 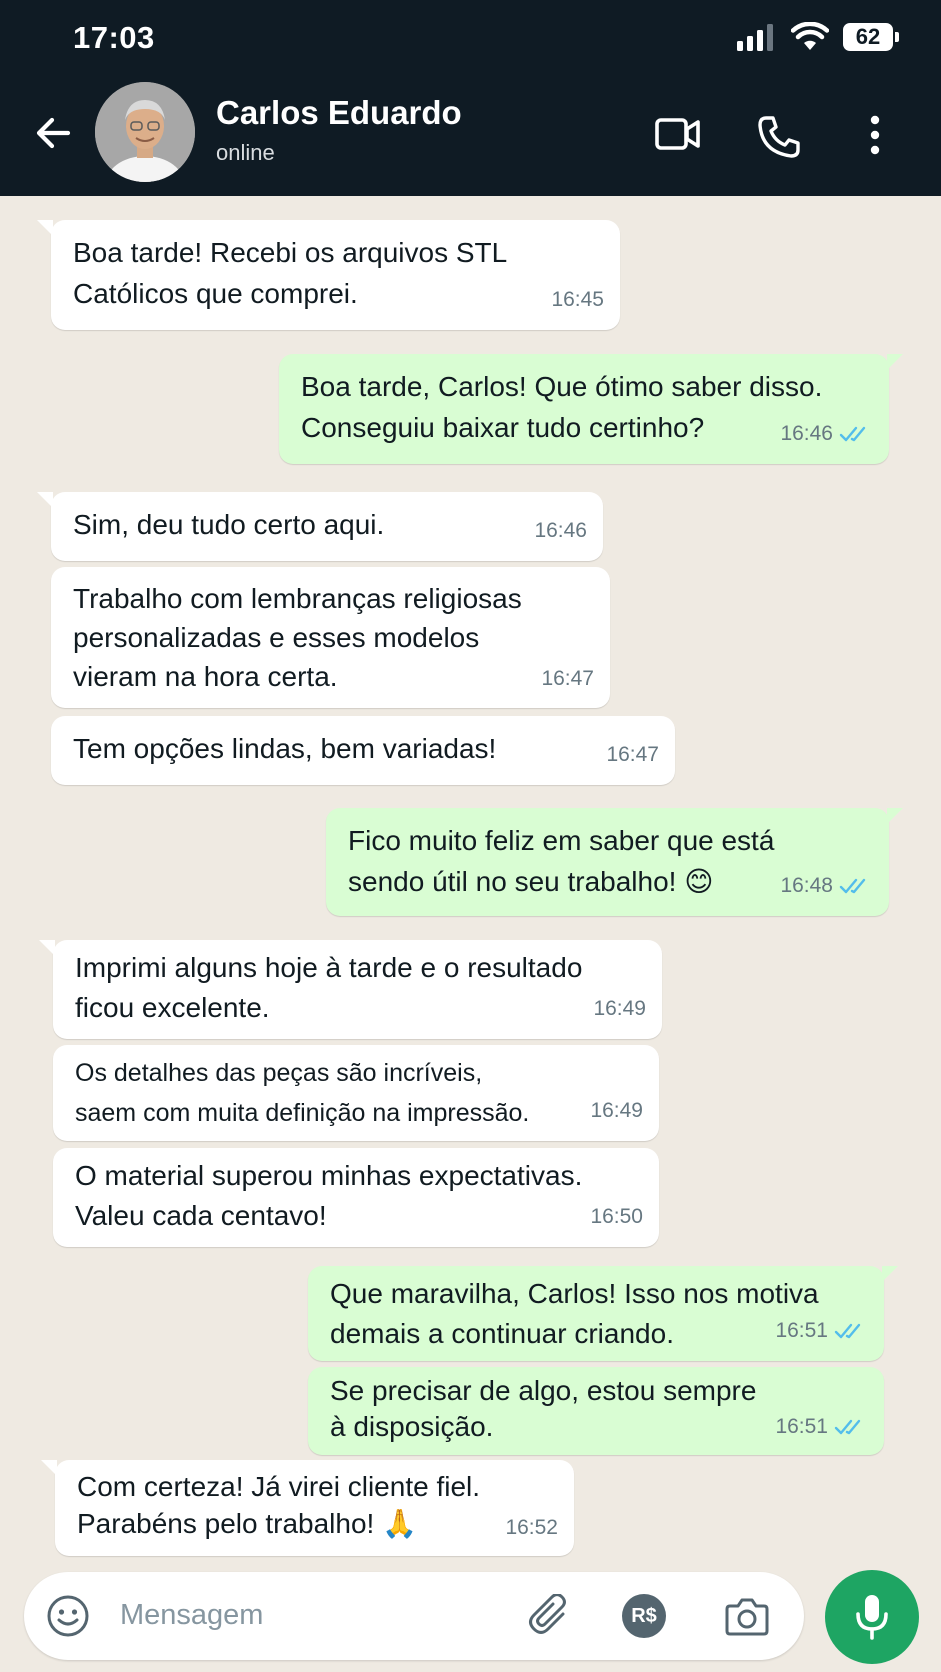 I want to click on message-composer: Mensagem R$, so click(x=414, y=1616).